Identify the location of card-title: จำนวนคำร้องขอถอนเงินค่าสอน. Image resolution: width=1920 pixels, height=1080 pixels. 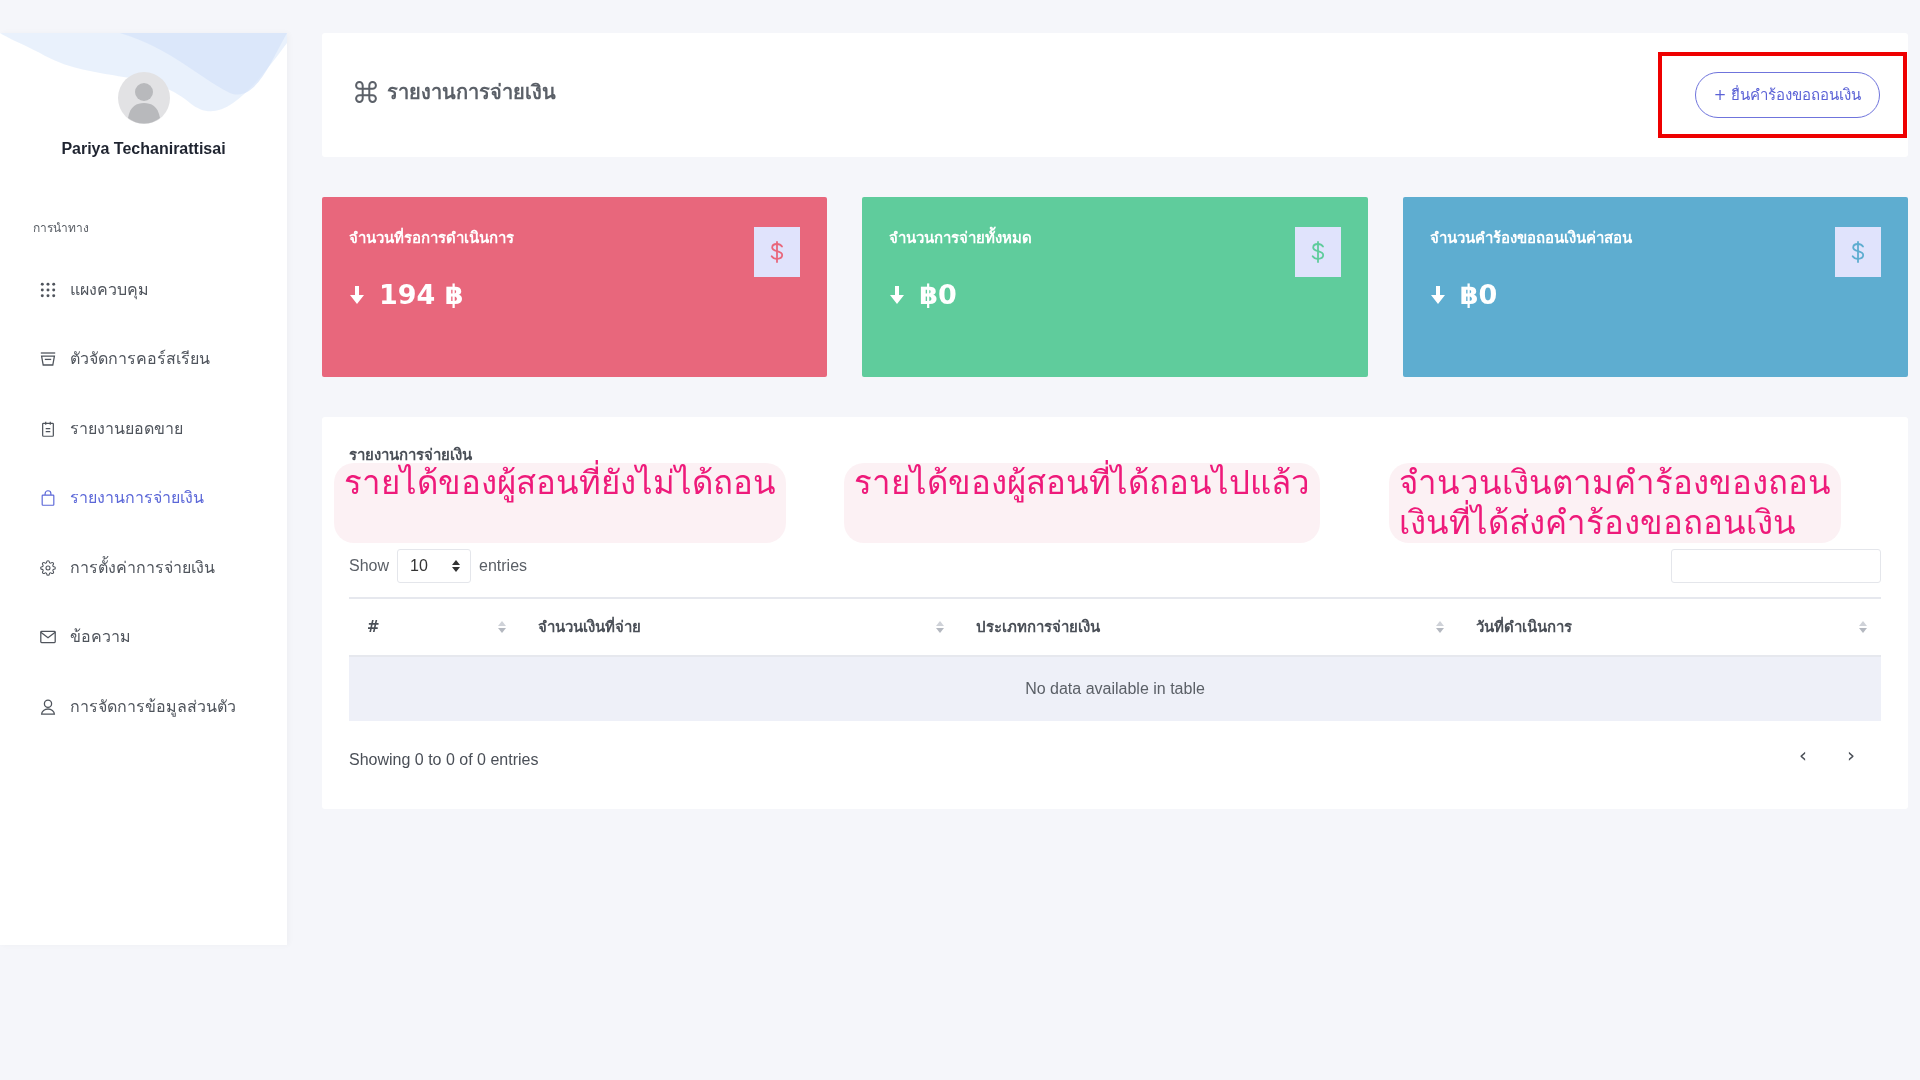
(1530, 238).